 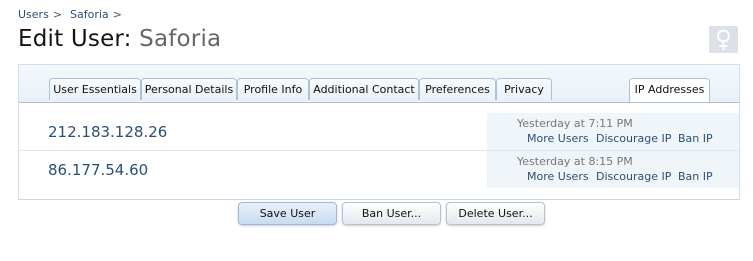 What do you see at coordinates (33, 14) in the screenshot?
I see `breadcrumb-item-users: Users` at bounding box center [33, 14].